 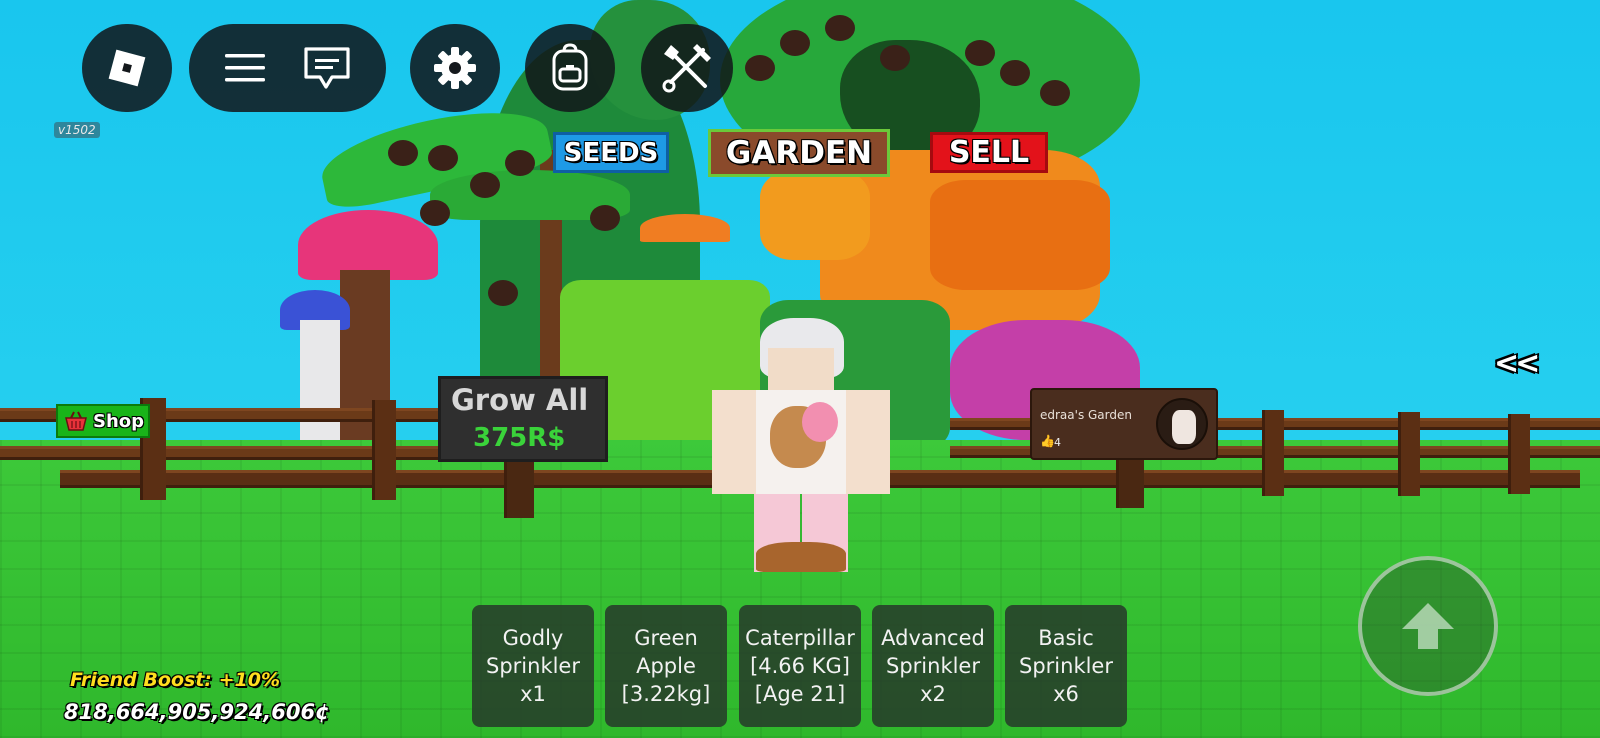 I want to click on avatar-shirt-heart, so click(x=820, y=422).